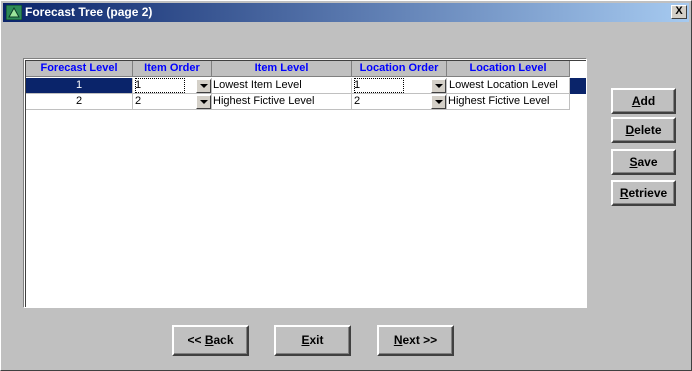 This screenshot has width=692, height=371. I want to click on column-header-forecast-level: Forecast Level, so click(79, 69).